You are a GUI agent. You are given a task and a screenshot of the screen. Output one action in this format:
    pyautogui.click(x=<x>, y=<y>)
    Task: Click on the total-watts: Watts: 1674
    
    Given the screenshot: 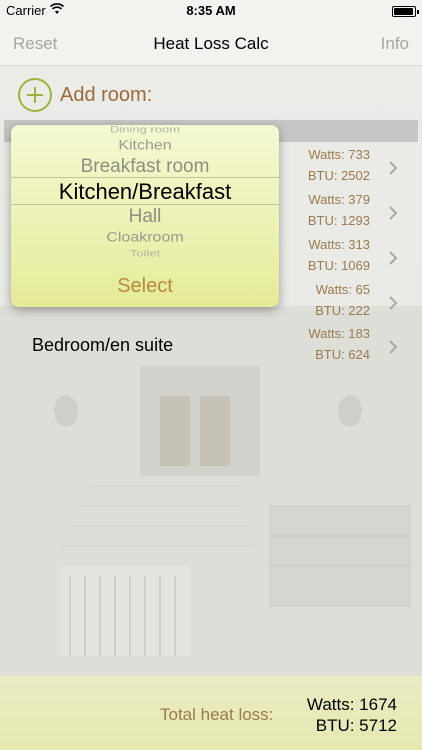 What is the action you would take?
    pyautogui.click(x=351, y=704)
    